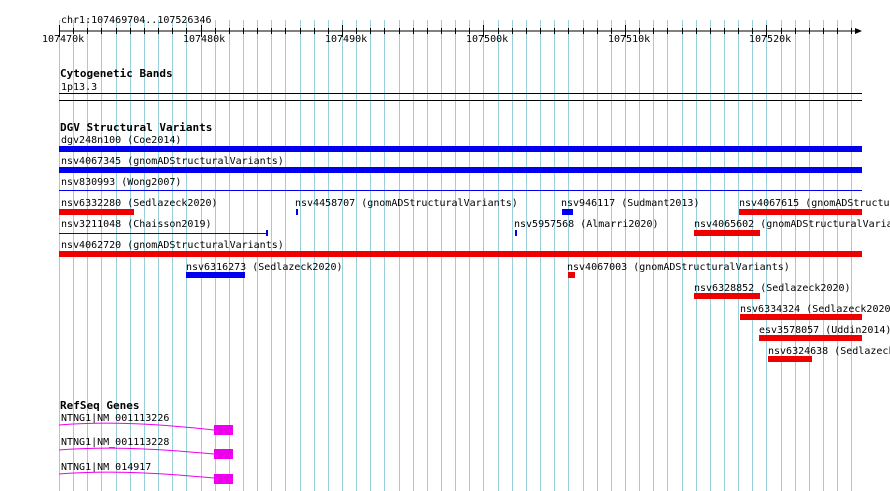 This screenshot has height=491, width=890. Describe the element at coordinates (630, 203) in the screenshot. I see `feature-label: nsv946117 (Sudmant2013)` at that location.